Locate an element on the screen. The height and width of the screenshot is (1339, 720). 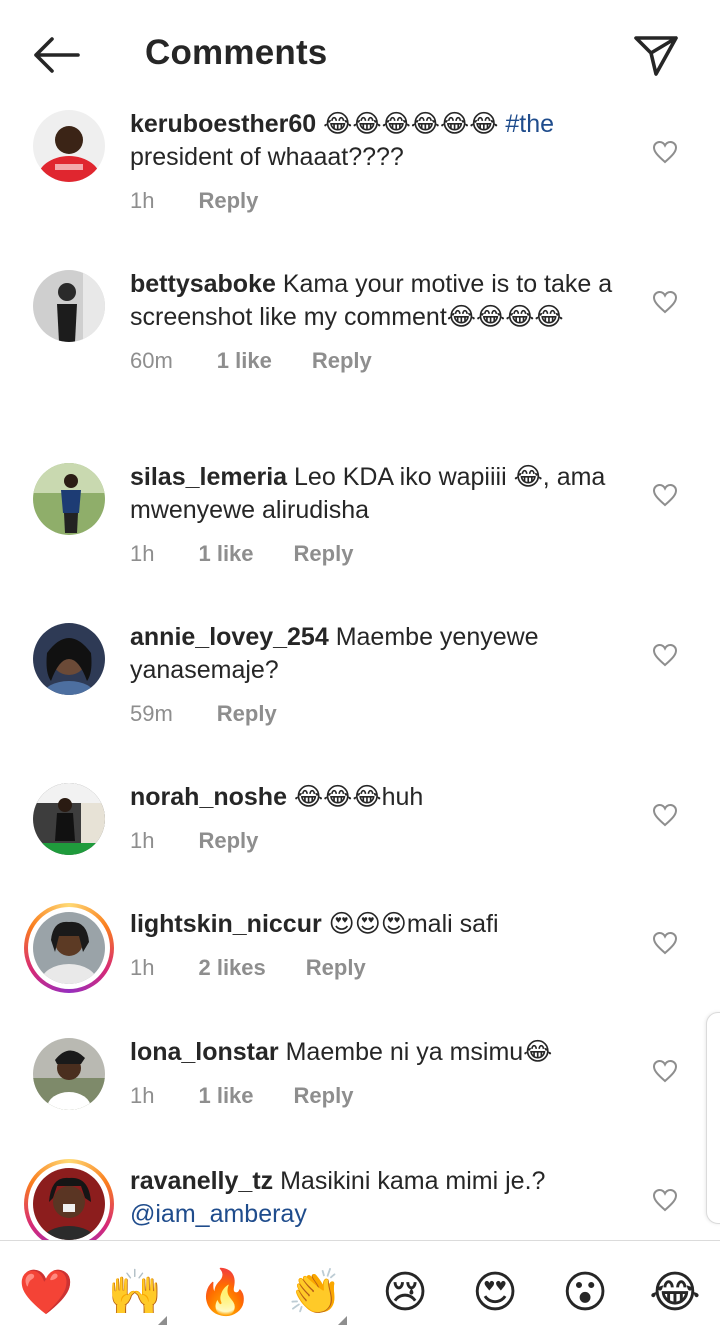
comment-text: lightskin_niccur 😍😍😍mali safi is located at coordinates (380, 924).